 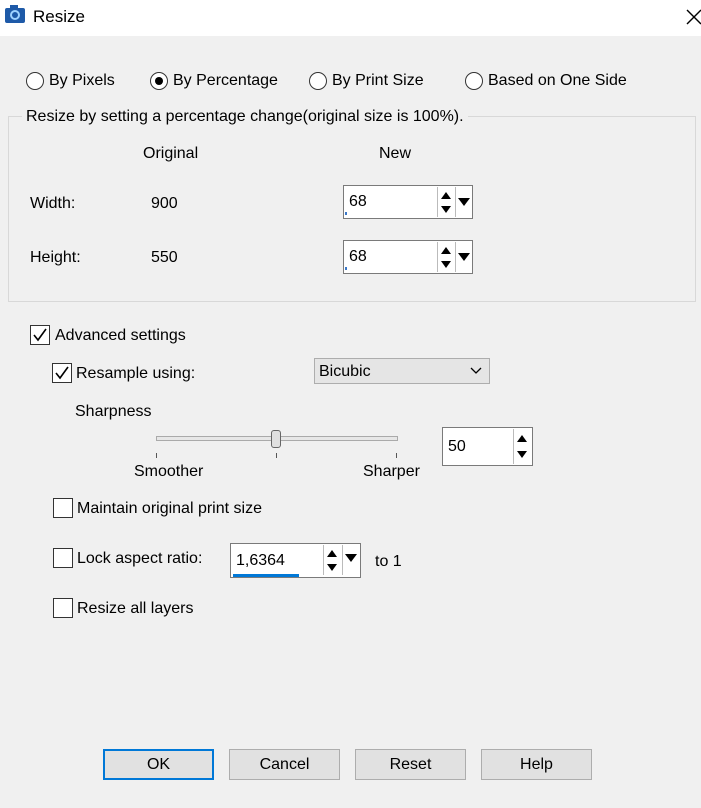 What do you see at coordinates (276, 439) in the screenshot?
I see `sharpness-slider-thumb` at bounding box center [276, 439].